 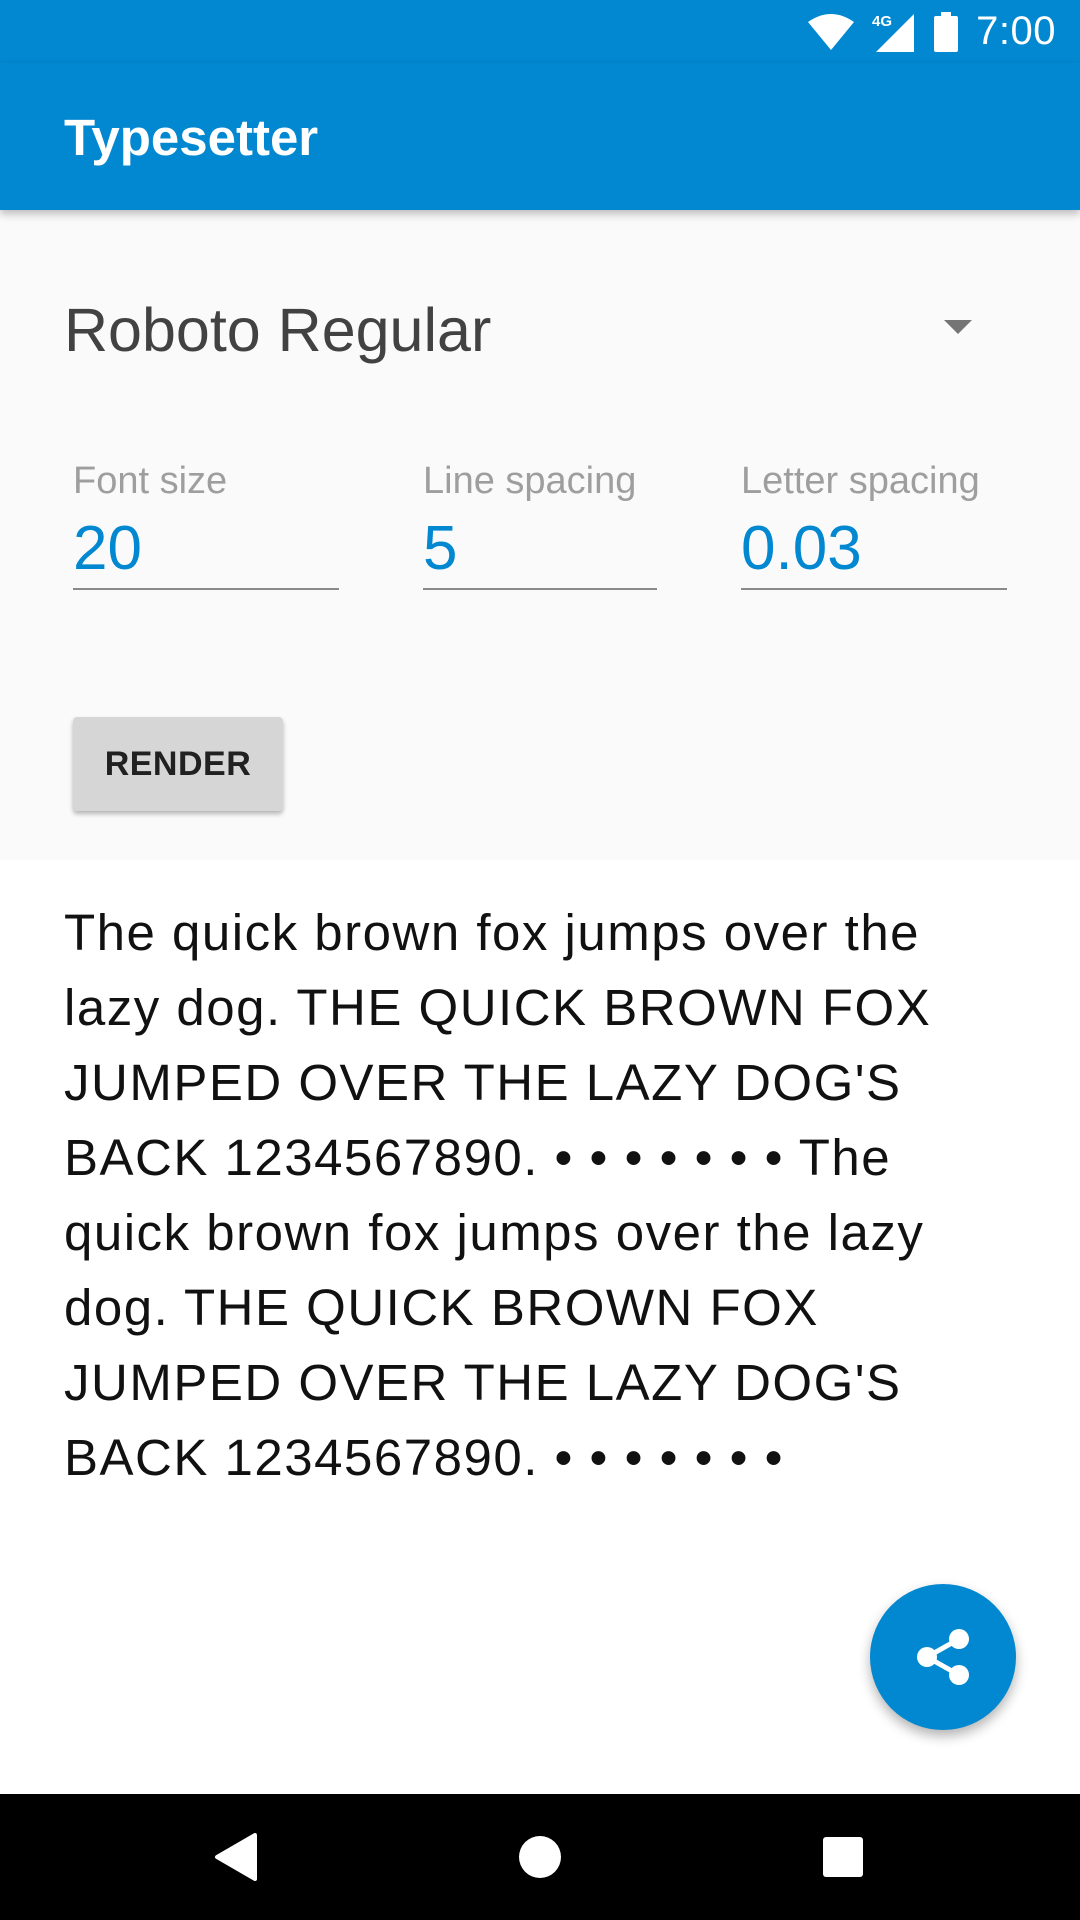 I want to click on font-size-field: Font size, so click(x=206, y=540).